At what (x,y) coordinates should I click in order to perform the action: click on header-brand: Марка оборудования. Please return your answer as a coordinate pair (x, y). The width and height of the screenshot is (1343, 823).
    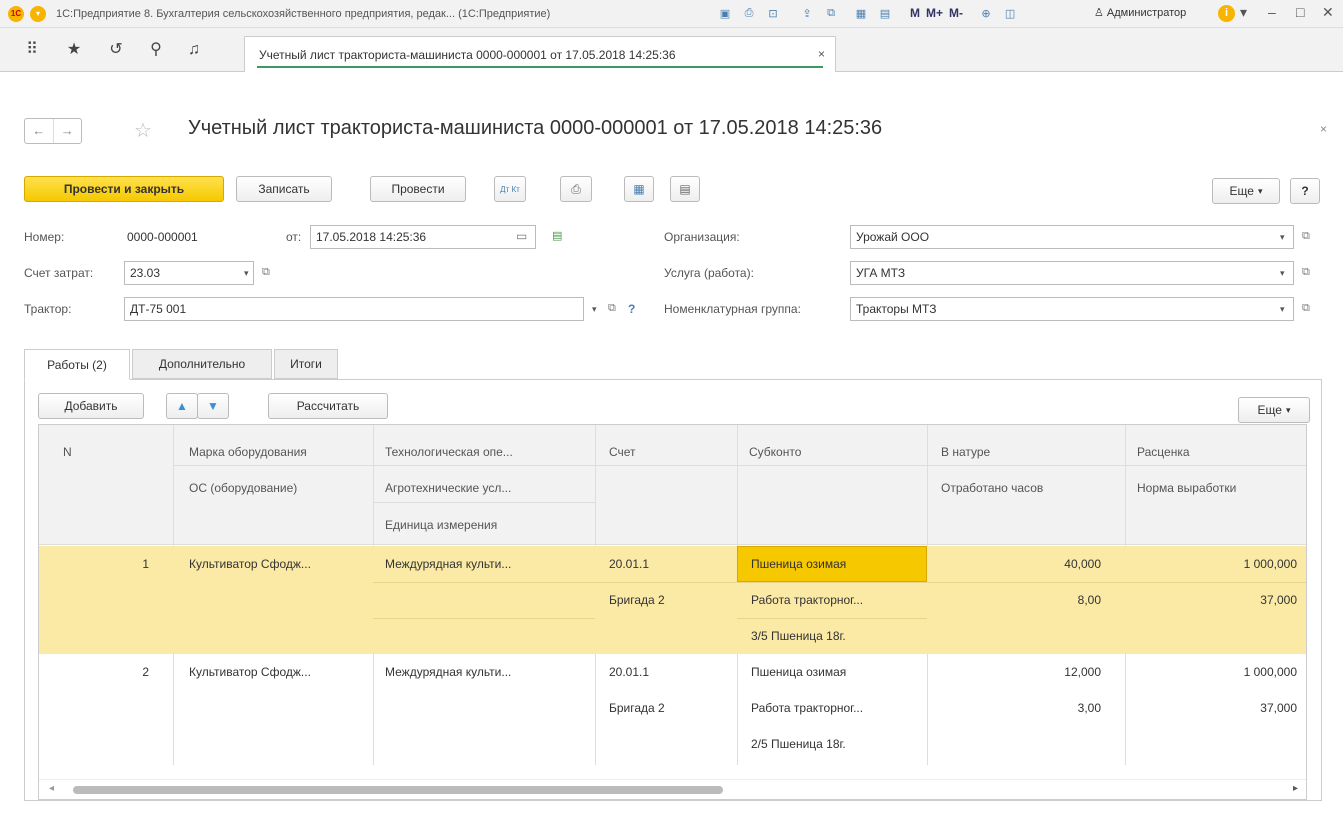
    Looking at the image, I should click on (248, 452).